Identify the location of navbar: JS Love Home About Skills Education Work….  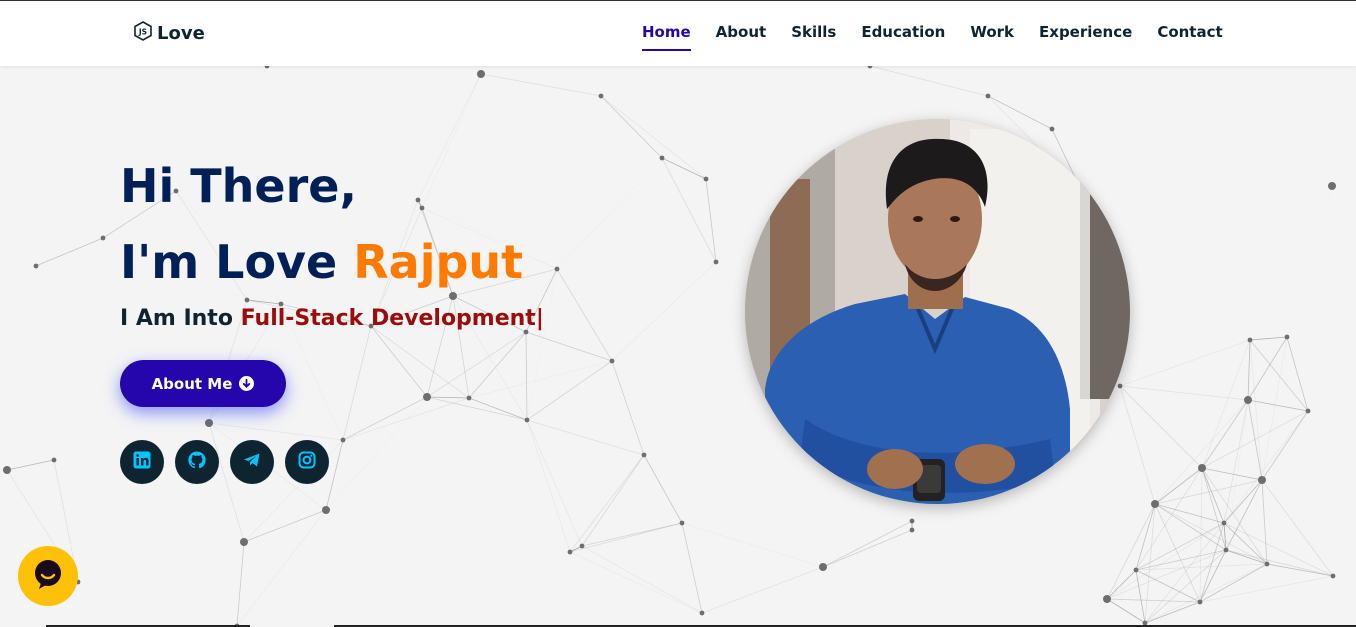
(678, 33).